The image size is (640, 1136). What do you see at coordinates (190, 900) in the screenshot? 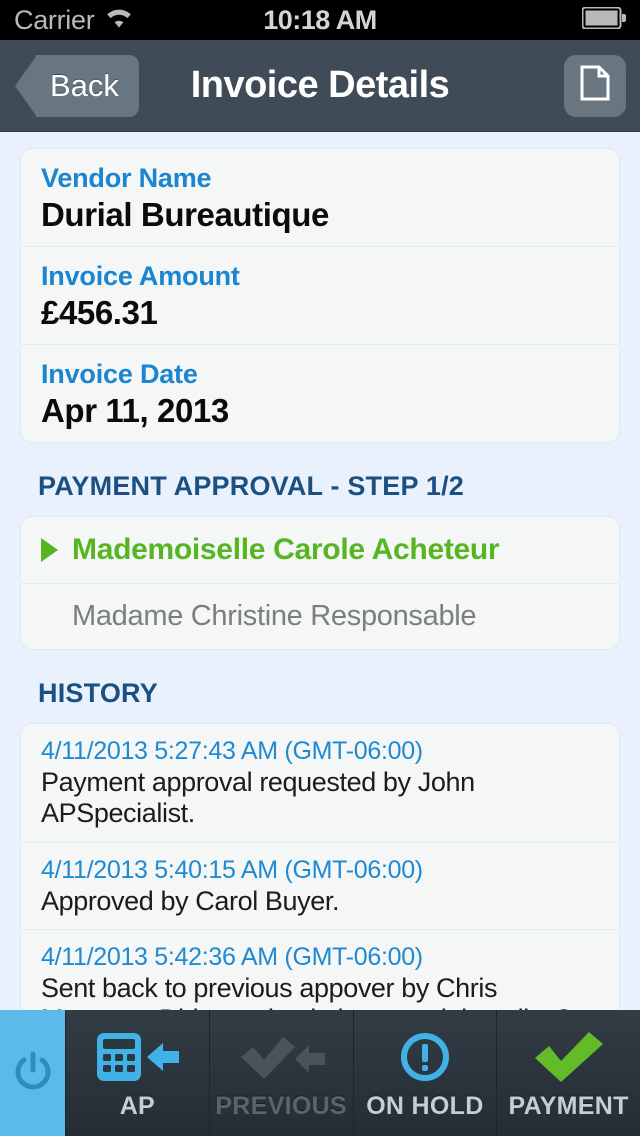
I see `history-text: Approved by Carol Buyer.` at bounding box center [190, 900].